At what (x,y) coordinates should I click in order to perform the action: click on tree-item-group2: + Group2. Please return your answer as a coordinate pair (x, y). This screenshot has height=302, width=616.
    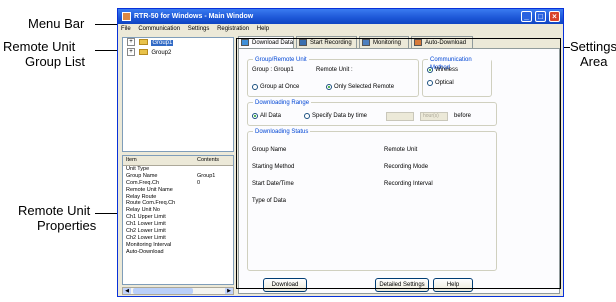
    Looking at the image, I should click on (178, 53).